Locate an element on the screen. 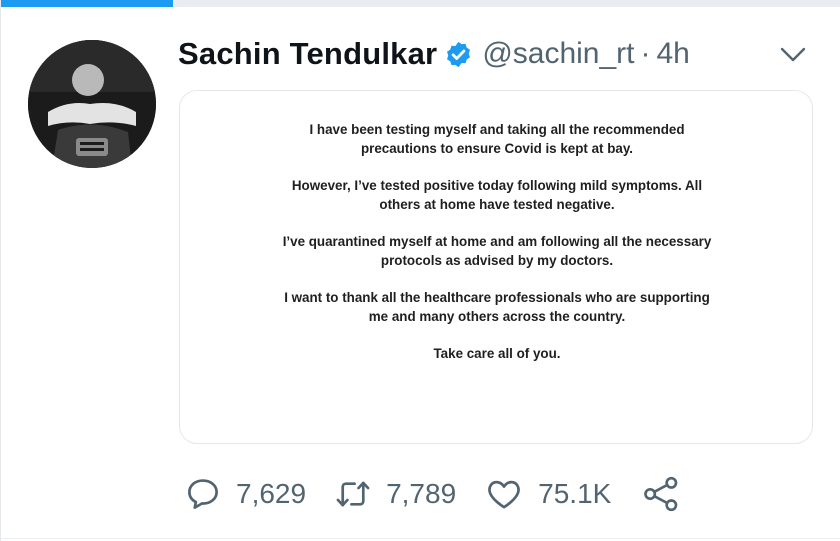 The height and width of the screenshot is (541, 840). verified-badge-icon is located at coordinates (458, 54).